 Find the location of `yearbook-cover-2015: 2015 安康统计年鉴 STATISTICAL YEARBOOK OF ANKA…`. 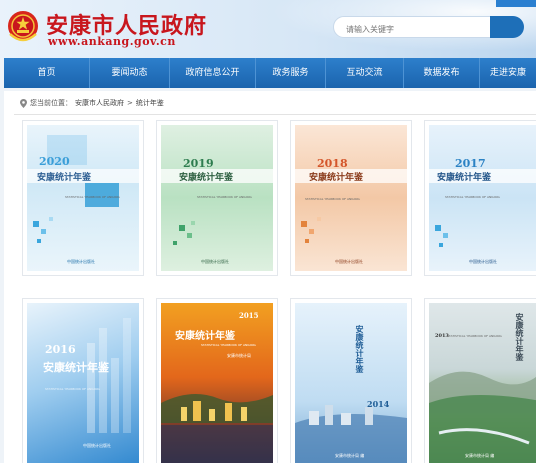

yearbook-cover-2015: 2015 安康统计年鉴 STATISTICAL YEARBOOK OF ANKA… is located at coordinates (217, 383).